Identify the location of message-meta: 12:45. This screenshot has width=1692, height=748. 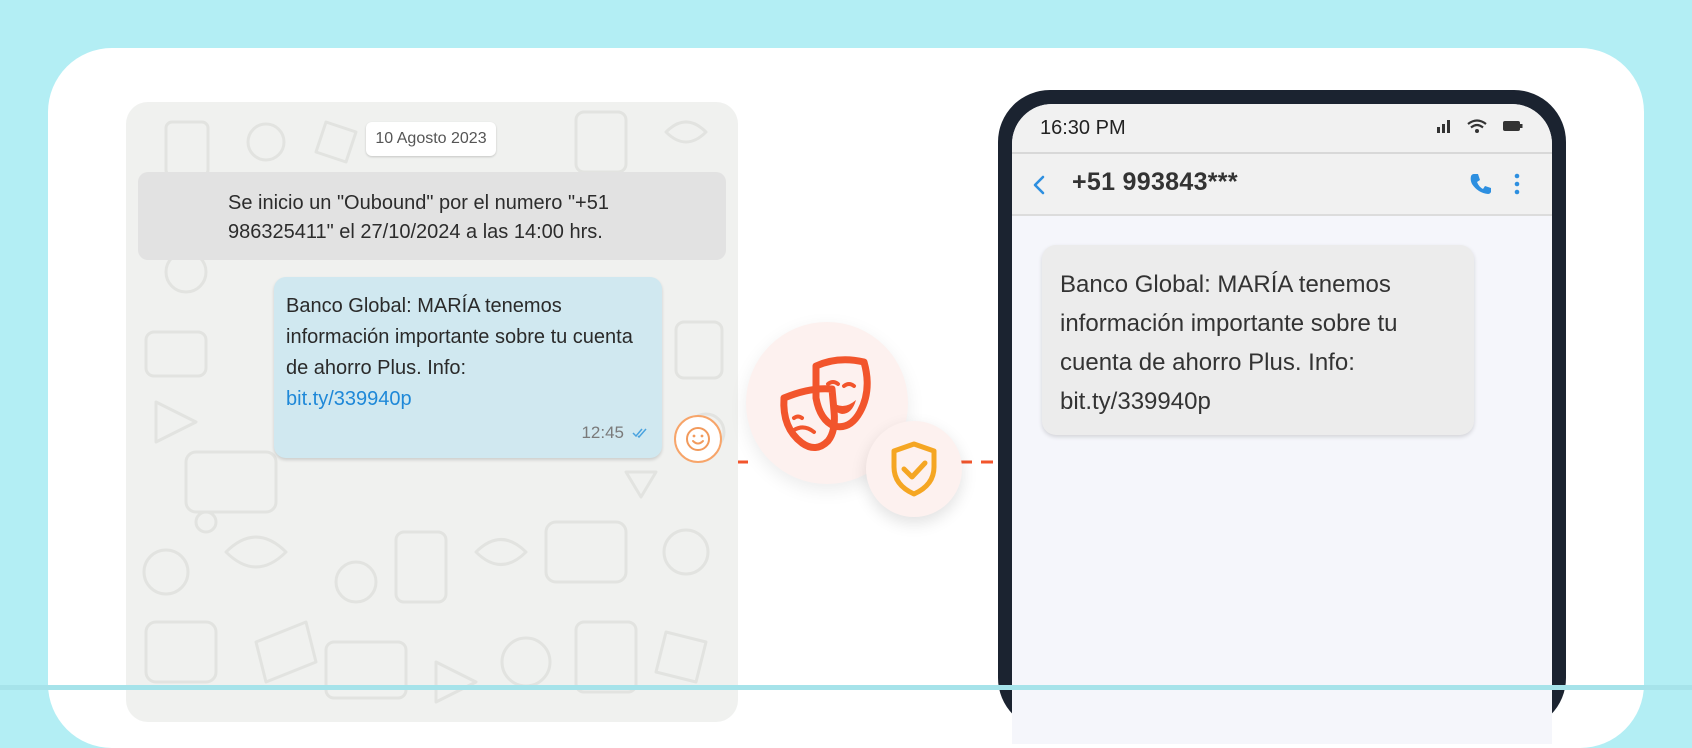
(614, 432).